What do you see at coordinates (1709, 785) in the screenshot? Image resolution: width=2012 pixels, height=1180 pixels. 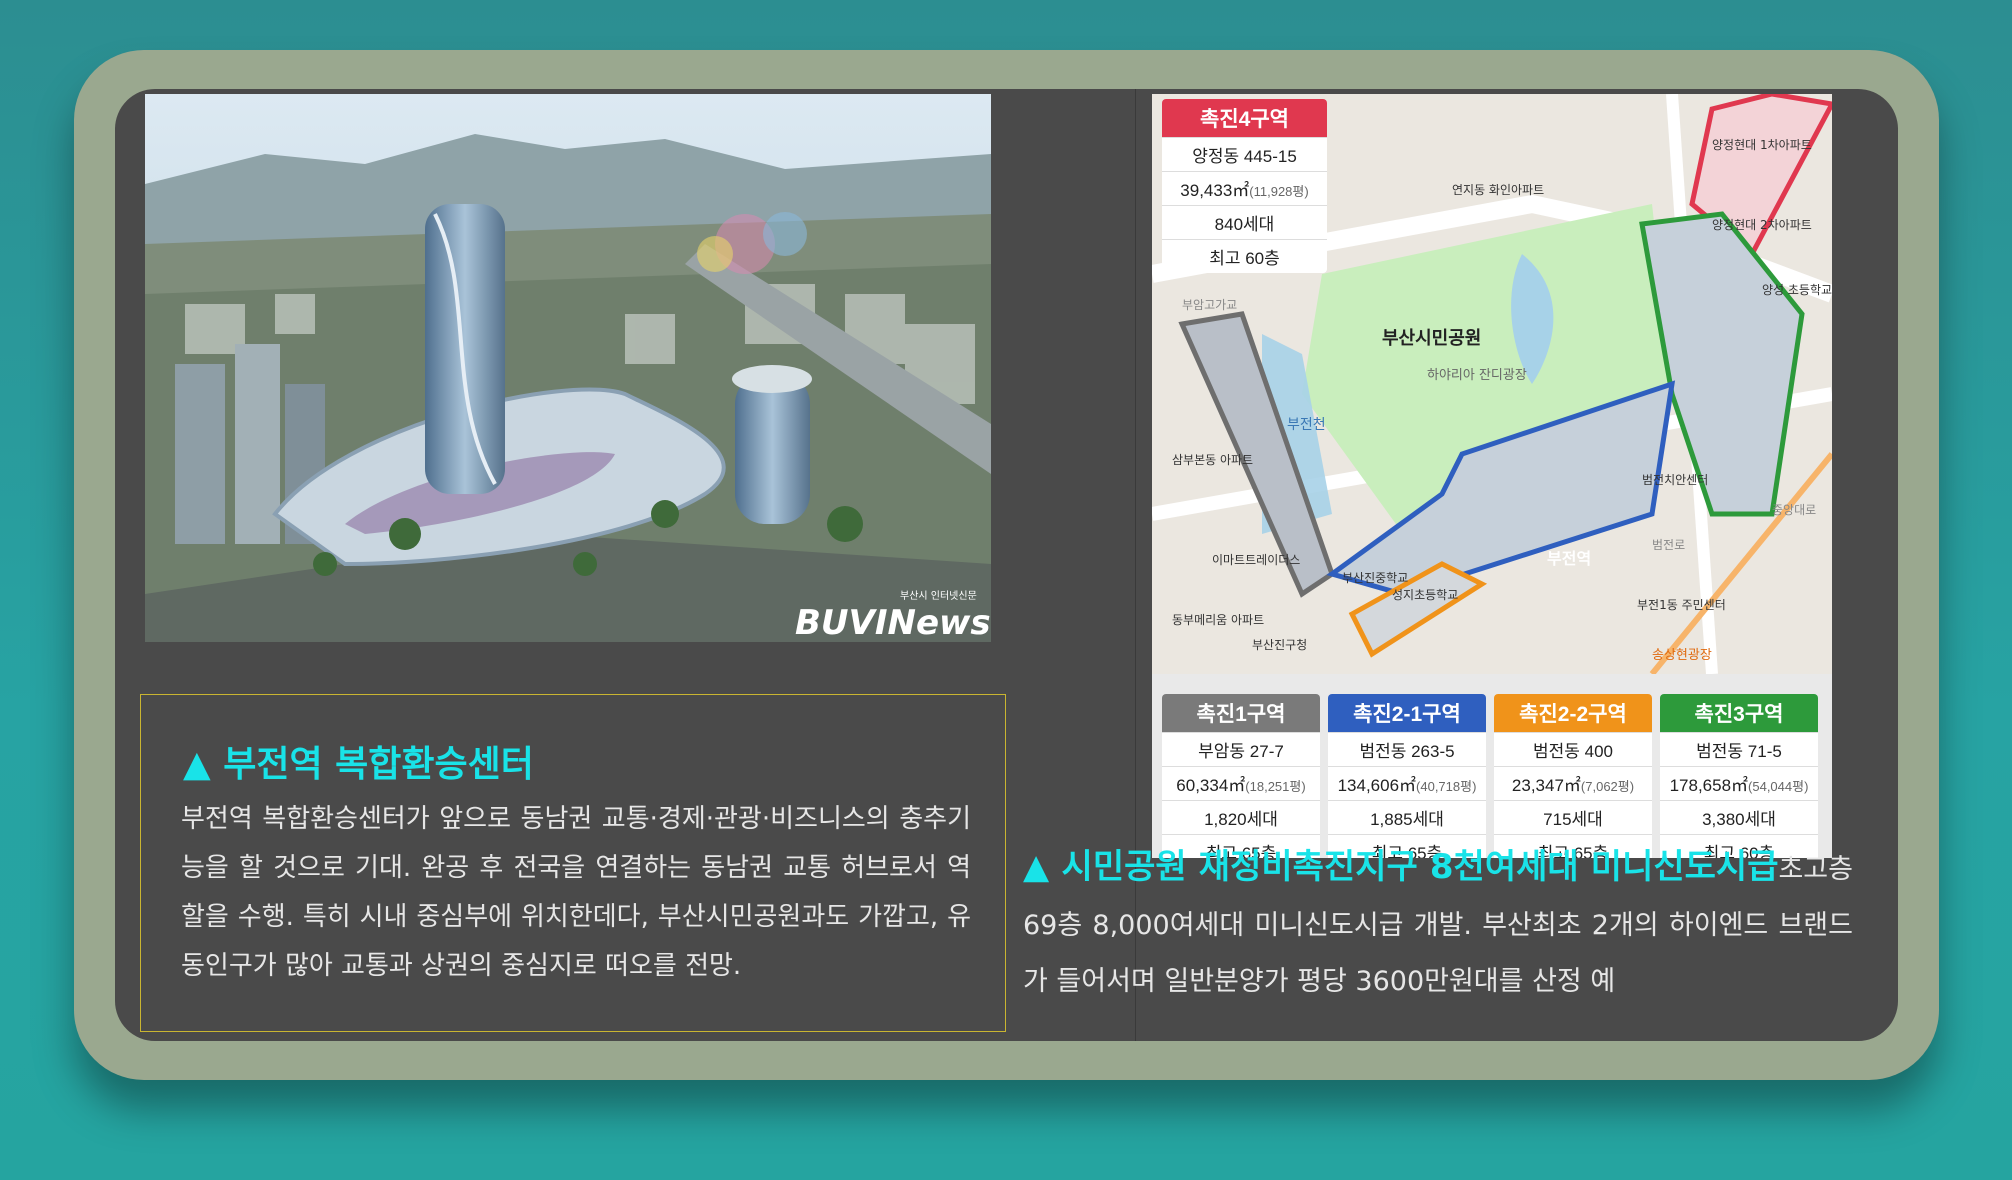 I see `legend-zone-3-area-value: 178,658㎡` at bounding box center [1709, 785].